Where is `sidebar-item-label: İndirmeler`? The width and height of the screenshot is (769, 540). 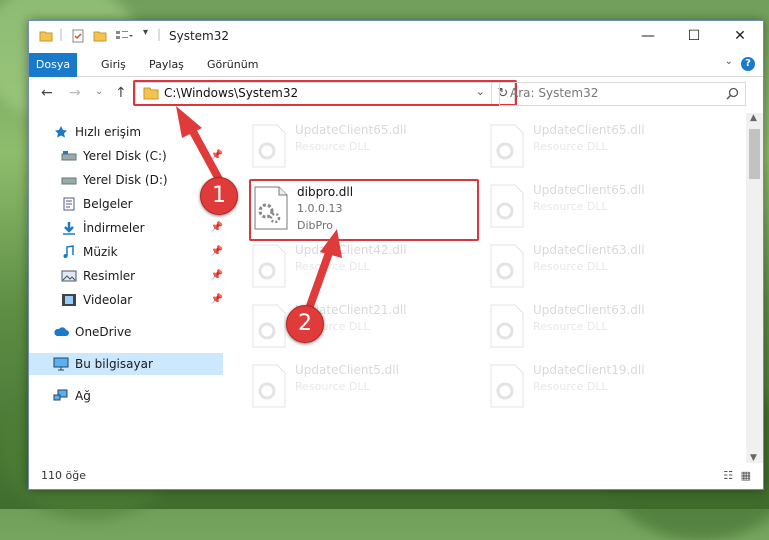 sidebar-item-label: İndirmeler is located at coordinates (114, 228).